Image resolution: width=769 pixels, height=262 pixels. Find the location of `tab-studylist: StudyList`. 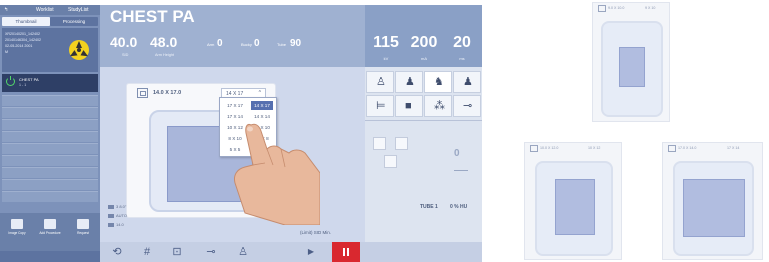

tab-studylist: StudyList is located at coordinates (78, 10).